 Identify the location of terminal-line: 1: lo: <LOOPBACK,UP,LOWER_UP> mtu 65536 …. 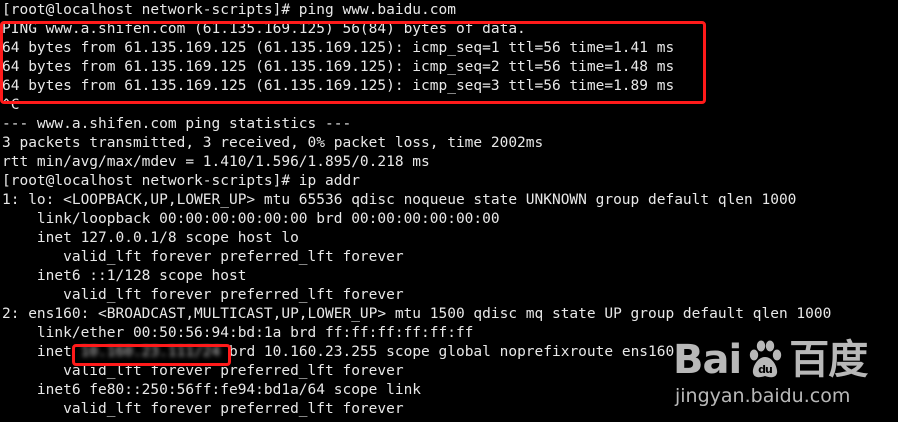
(399, 200).